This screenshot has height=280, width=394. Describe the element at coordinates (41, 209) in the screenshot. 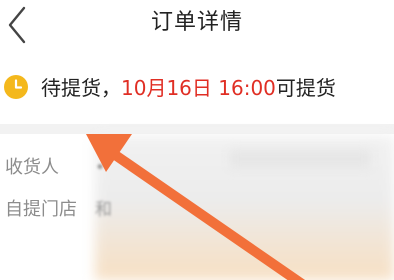

I see `pickup-store-label: 自提门店` at that location.